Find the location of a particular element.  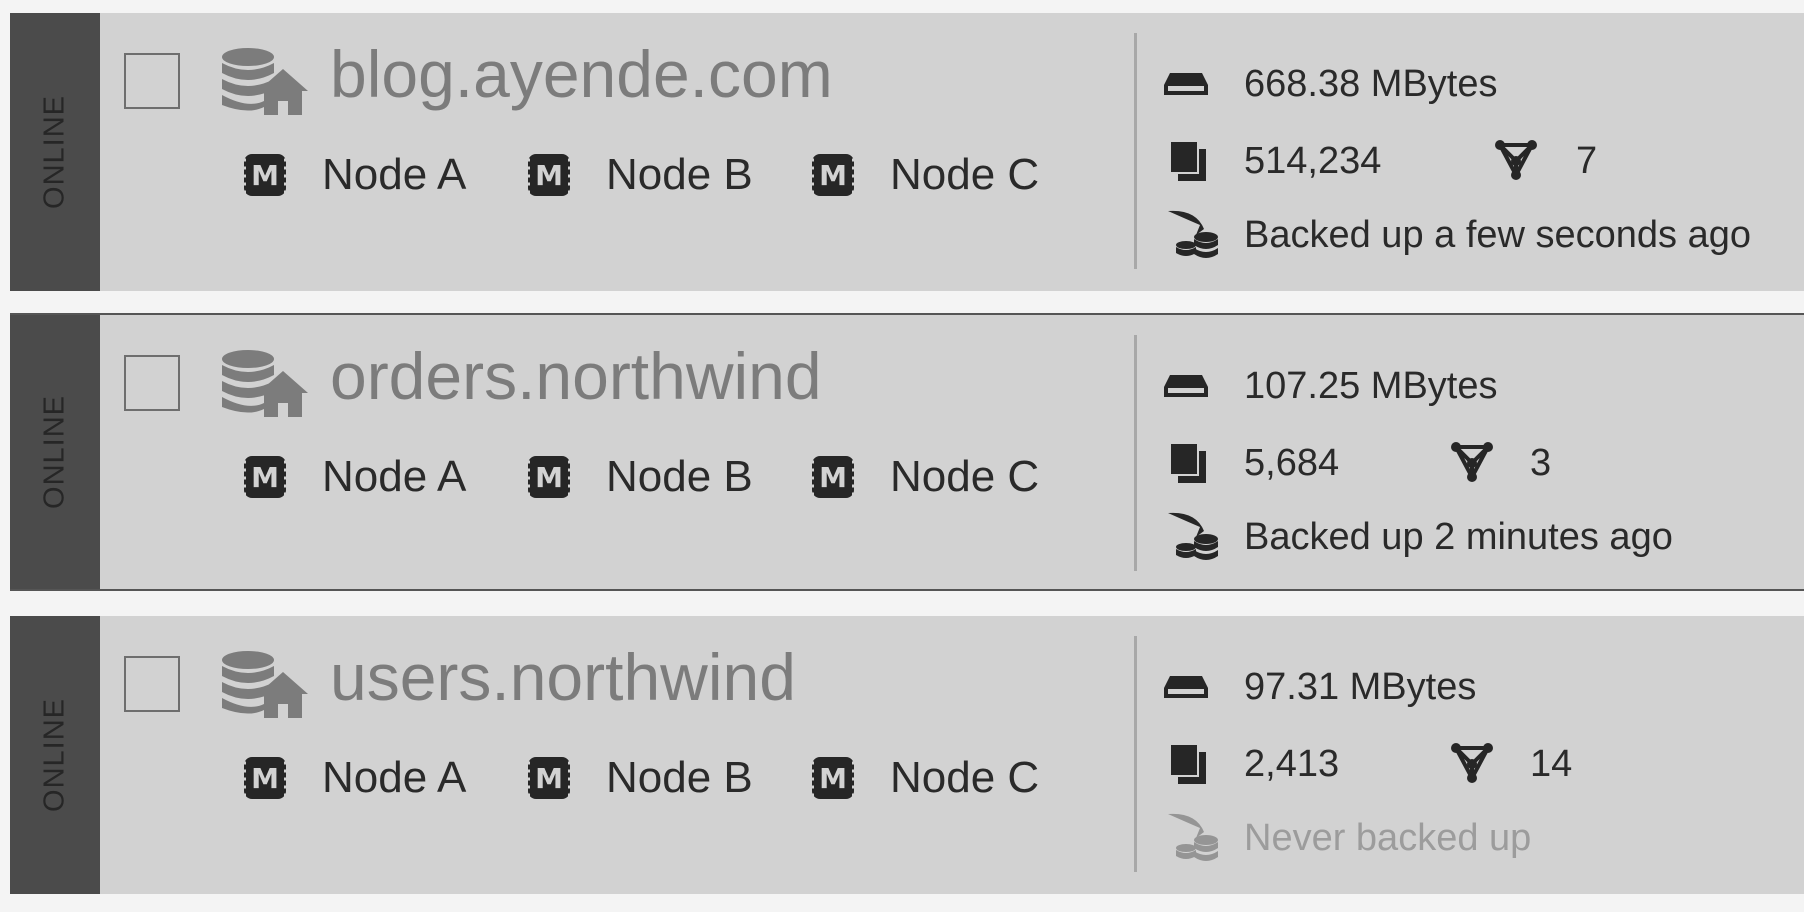

database-name: users.northwind is located at coordinates (563, 677).